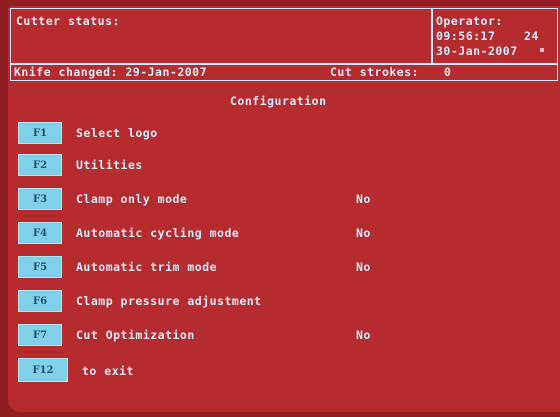 This screenshot has height=417, width=560. What do you see at coordinates (158, 233) in the screenshot?
I see `menu-label-auto-cycling: Automatic cycling mode` at bounding box center [158, 233].